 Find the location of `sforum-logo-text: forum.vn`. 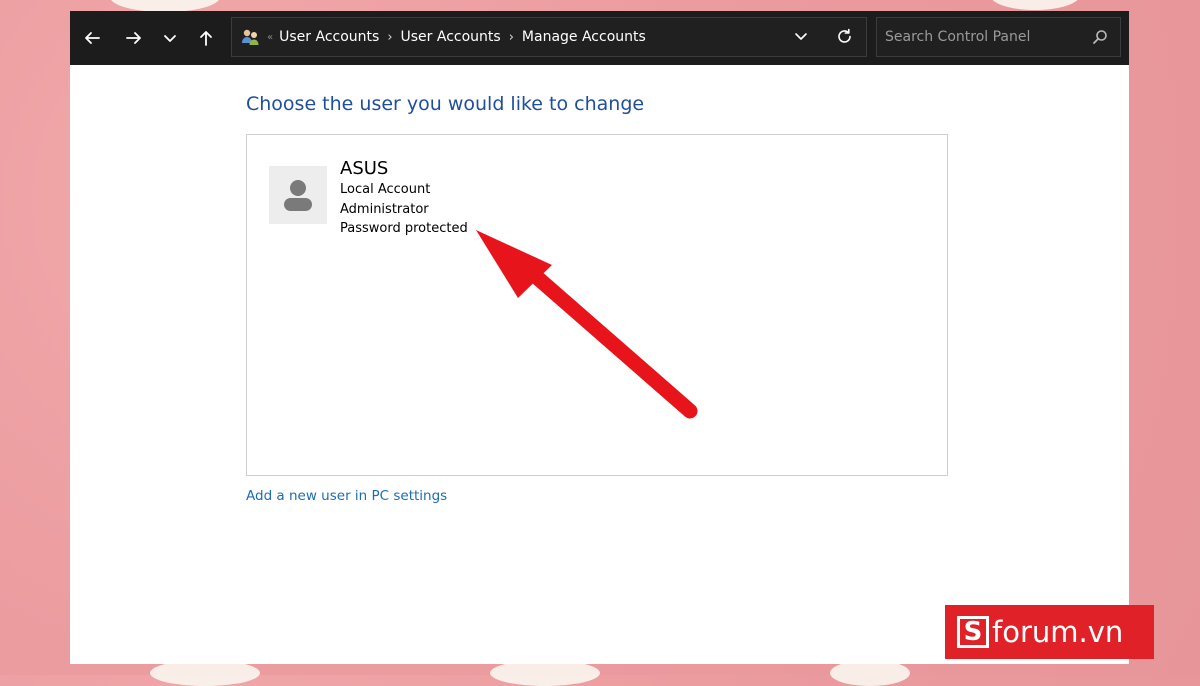

sforum-logo-text: forum.vn is located at coordinates (1058, 632).